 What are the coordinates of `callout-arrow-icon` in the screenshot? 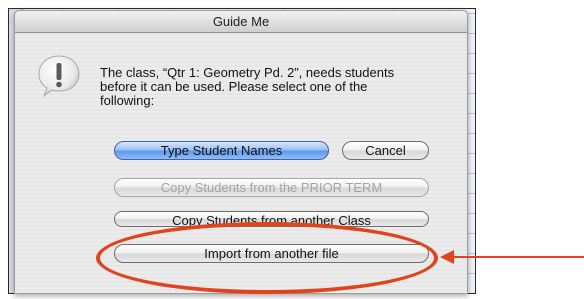 It's located at (512, 257).